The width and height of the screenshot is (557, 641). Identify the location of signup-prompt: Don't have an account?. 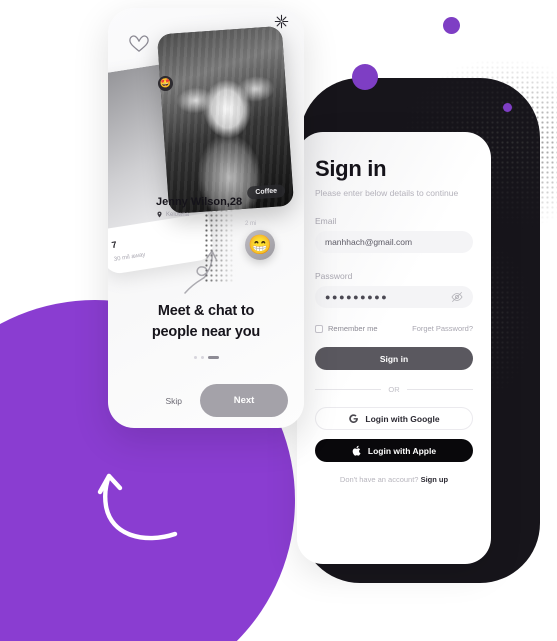
(379, 479).